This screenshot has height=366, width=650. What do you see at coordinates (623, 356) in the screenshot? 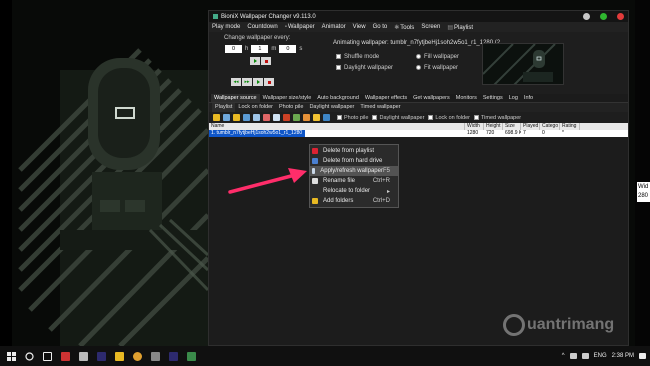
I see `clock: 2:38 PM` at bounding box center [623, 356].